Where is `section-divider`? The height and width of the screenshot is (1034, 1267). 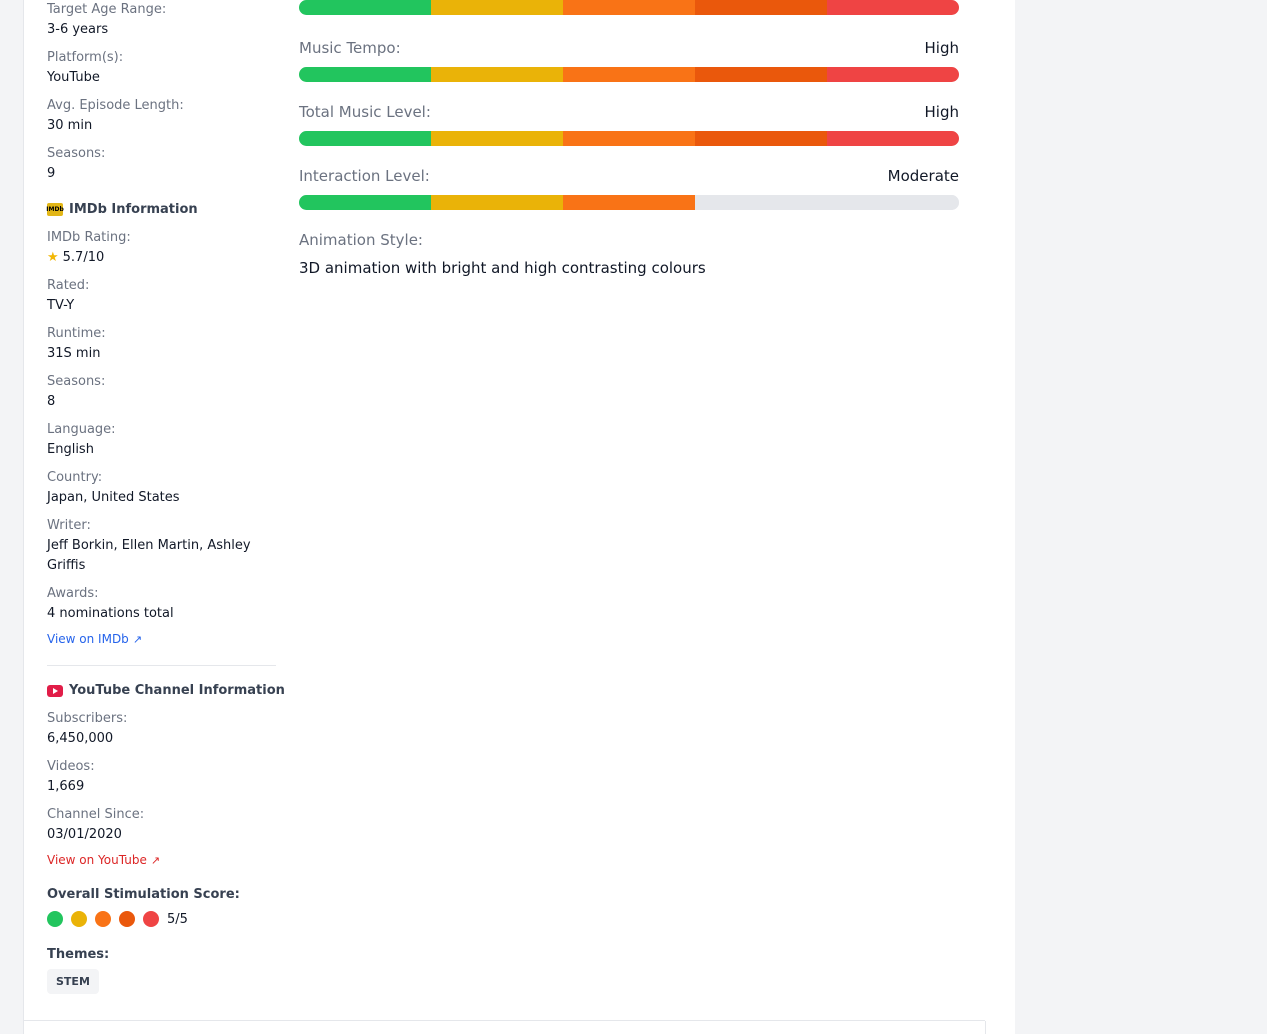 section-divider is located at coordinates (161, 665).